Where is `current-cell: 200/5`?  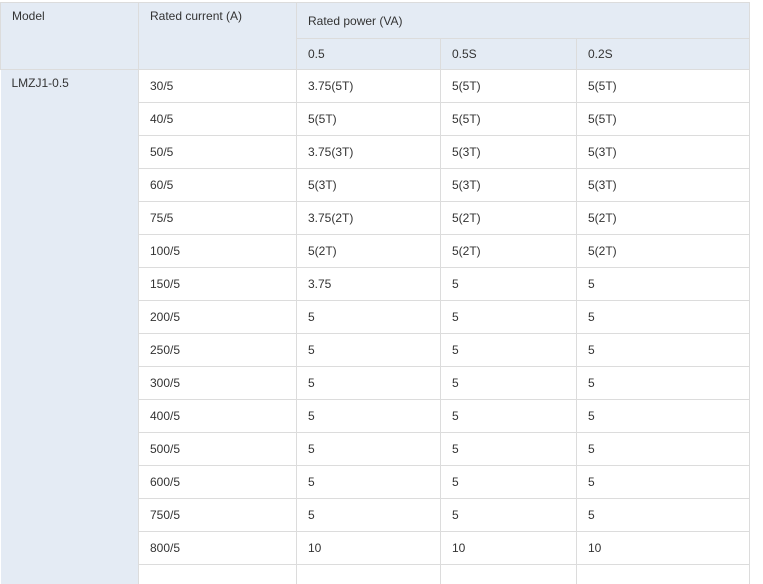 current-cell: 200/5 is located at coordinates (217, 317).